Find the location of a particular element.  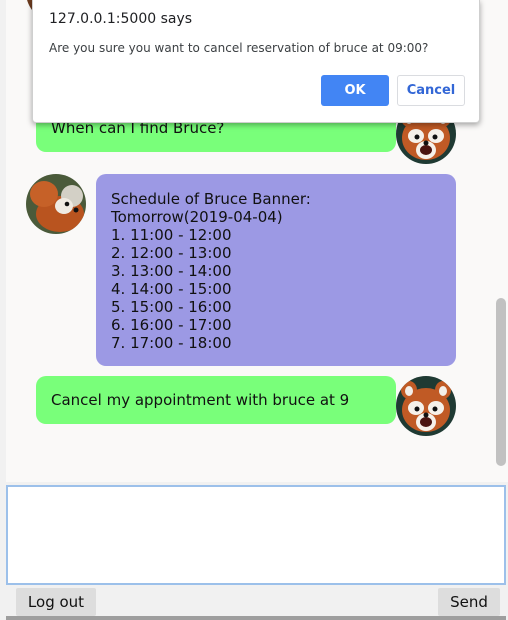

schedule-header: Schedule of Bruce Banner: is located at coordinates (211, 199).